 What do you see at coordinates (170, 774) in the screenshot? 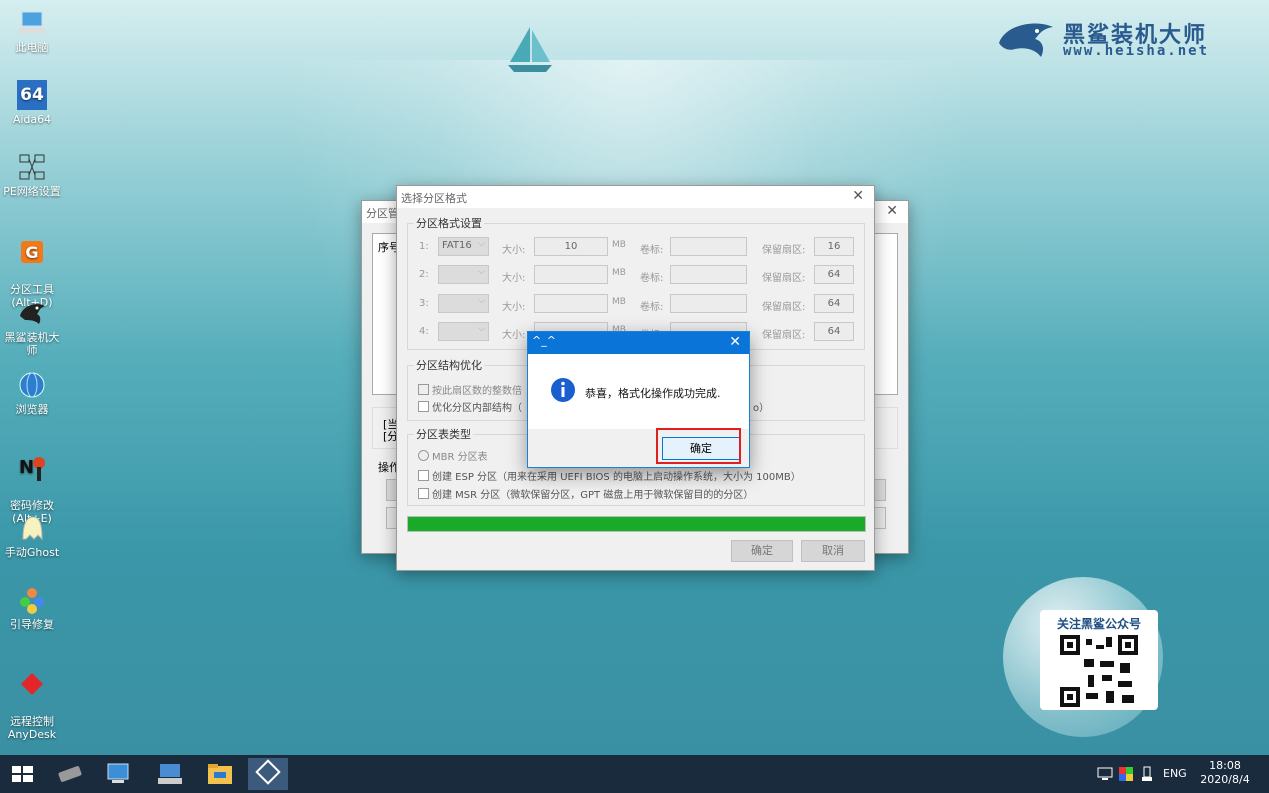
I see `keyboard-icon` at bounding box center [170, 774].